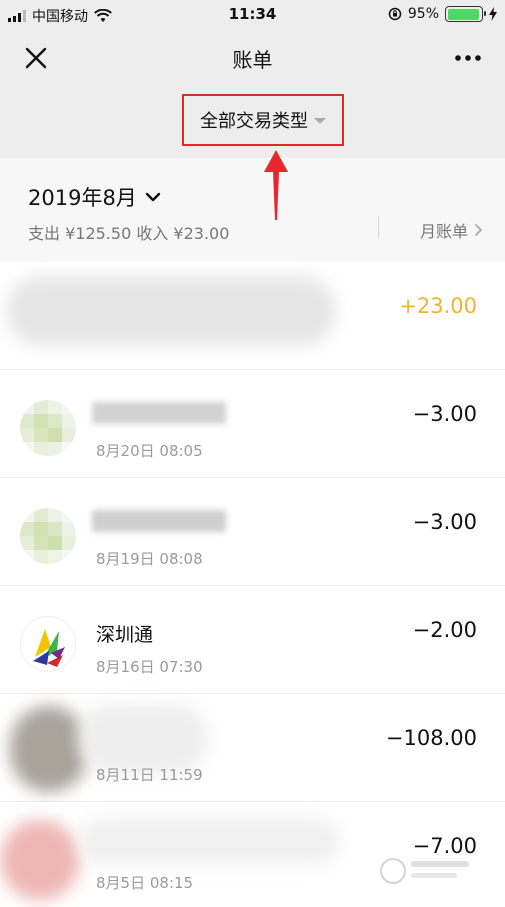 The width and height of the screenshot is (505, 907). I want to click on month-picker: 2019年8月, so click(94, 197).